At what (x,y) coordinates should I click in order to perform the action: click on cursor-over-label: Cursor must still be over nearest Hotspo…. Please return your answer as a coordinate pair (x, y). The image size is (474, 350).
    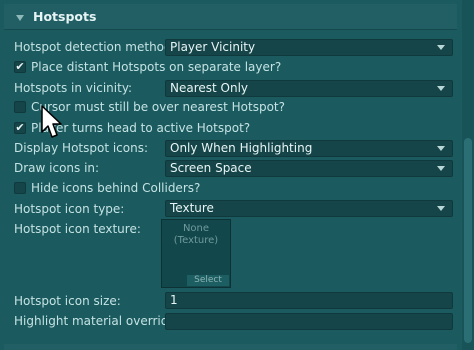
    Looking at the image, I should click on (158, 107).